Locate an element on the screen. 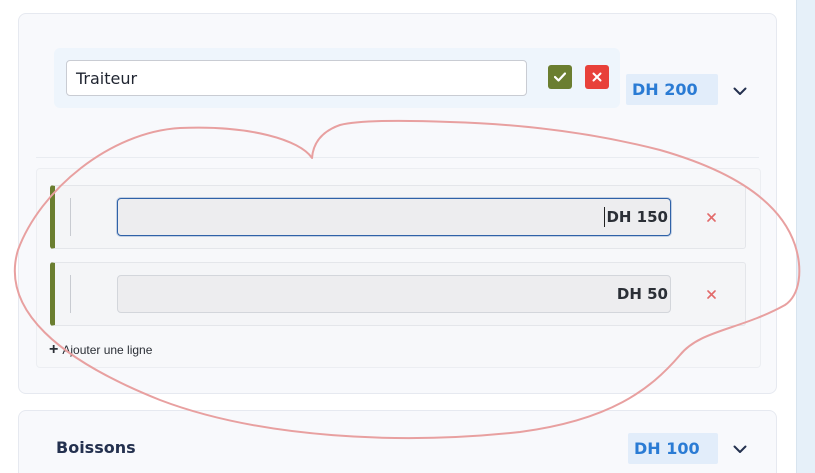 This screenshot has height=473, width=815. line-amount-input: DH 50 is located at coordinates (394, 294).